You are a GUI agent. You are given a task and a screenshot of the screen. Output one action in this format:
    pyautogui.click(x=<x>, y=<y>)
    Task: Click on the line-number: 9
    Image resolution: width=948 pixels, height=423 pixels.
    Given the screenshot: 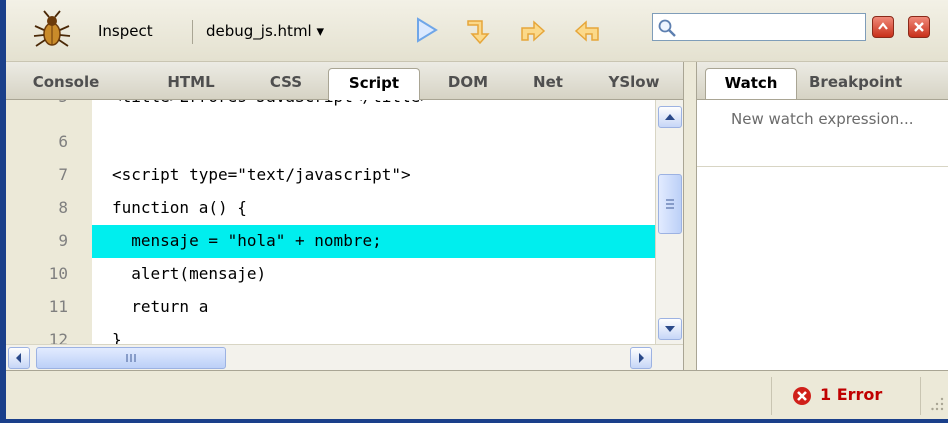 What is the action you would take?
    pyautogui.click(x=47, y=240)
    